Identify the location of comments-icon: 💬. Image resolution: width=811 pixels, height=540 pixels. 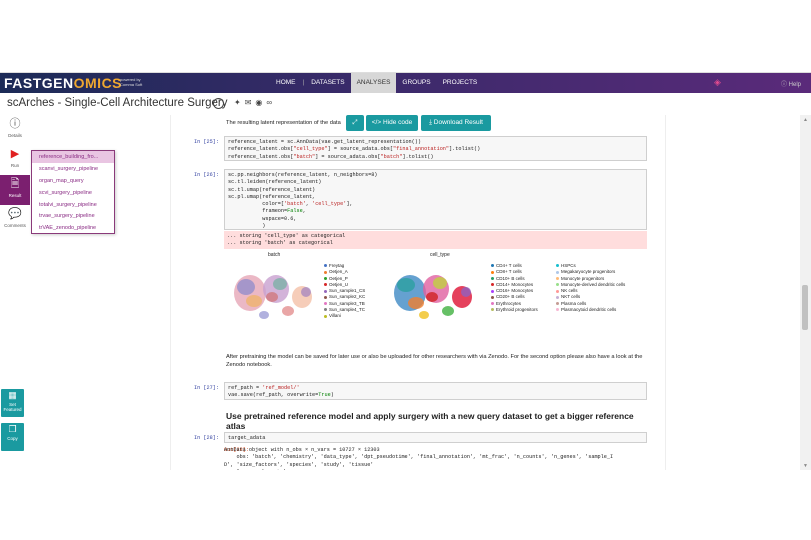
(15, 214).